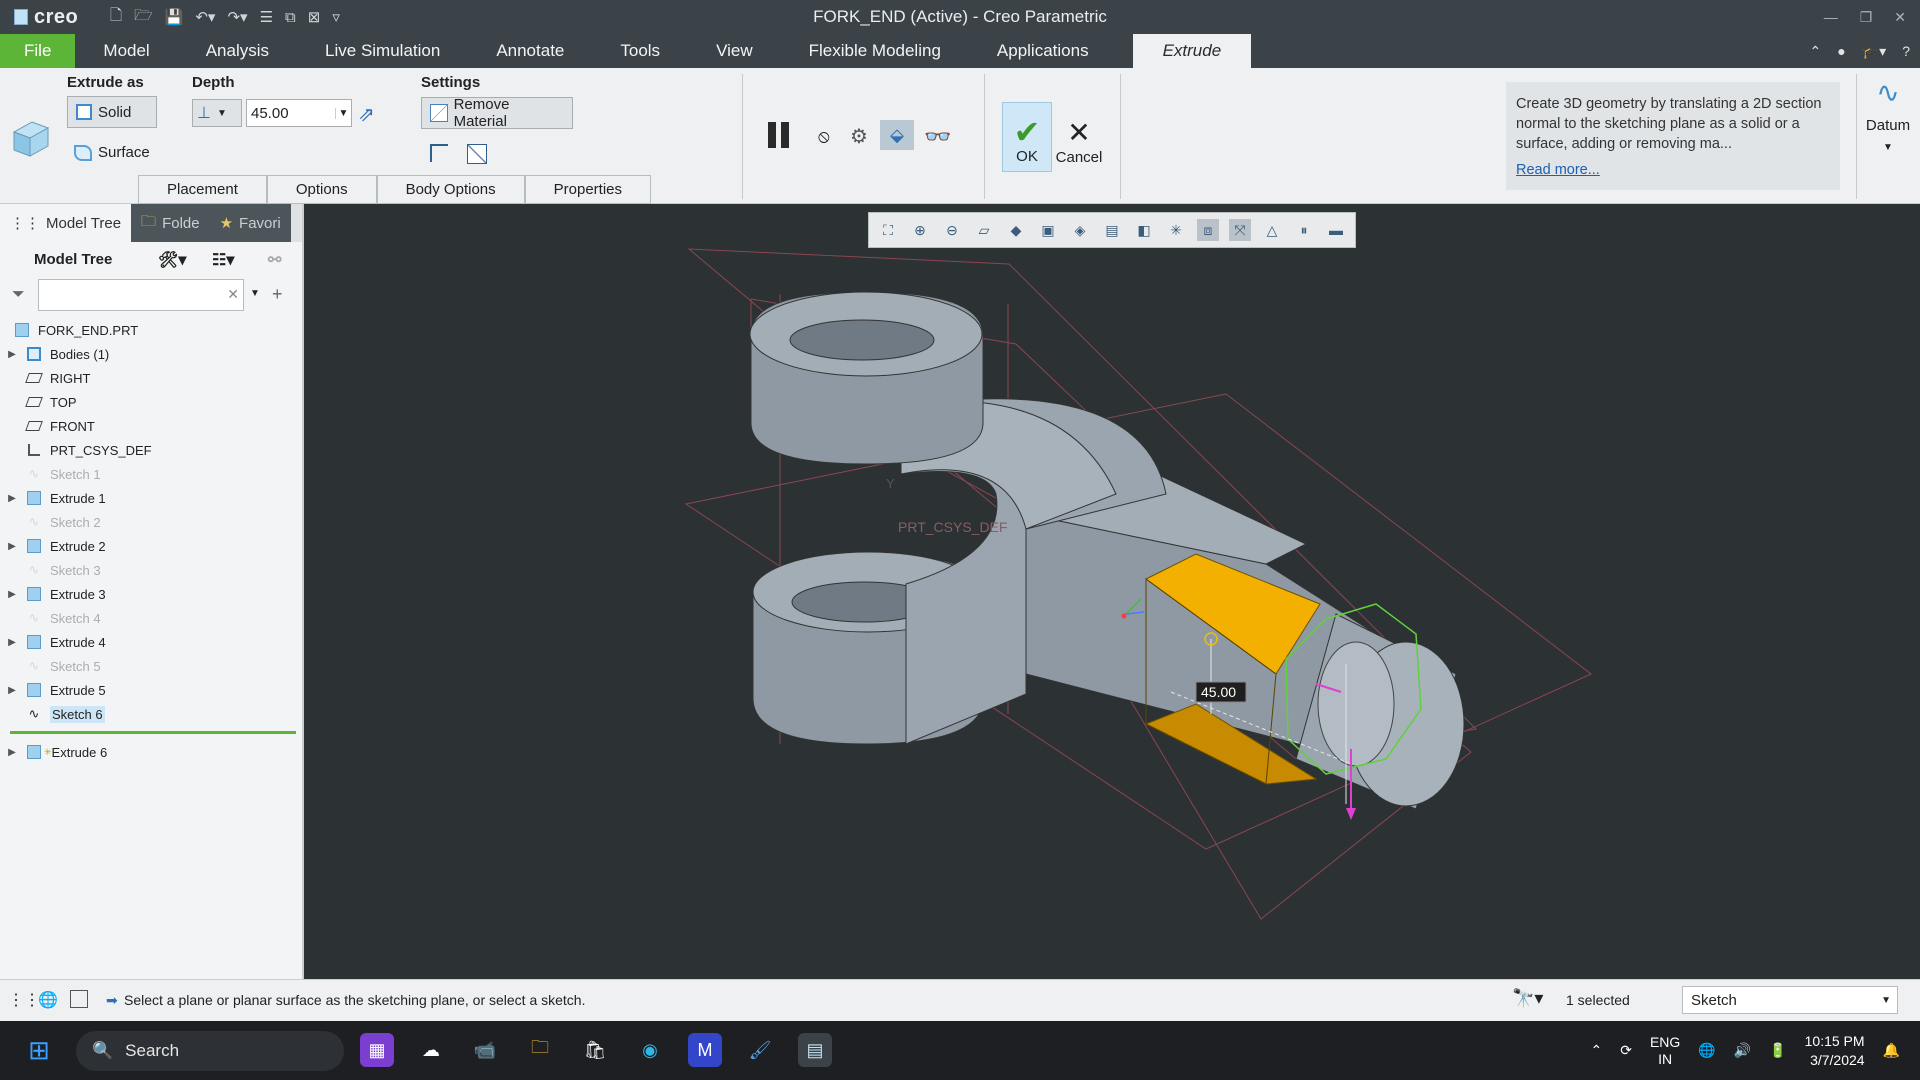  I want to click on tab-annotate: Annotate, so click(530, 51).